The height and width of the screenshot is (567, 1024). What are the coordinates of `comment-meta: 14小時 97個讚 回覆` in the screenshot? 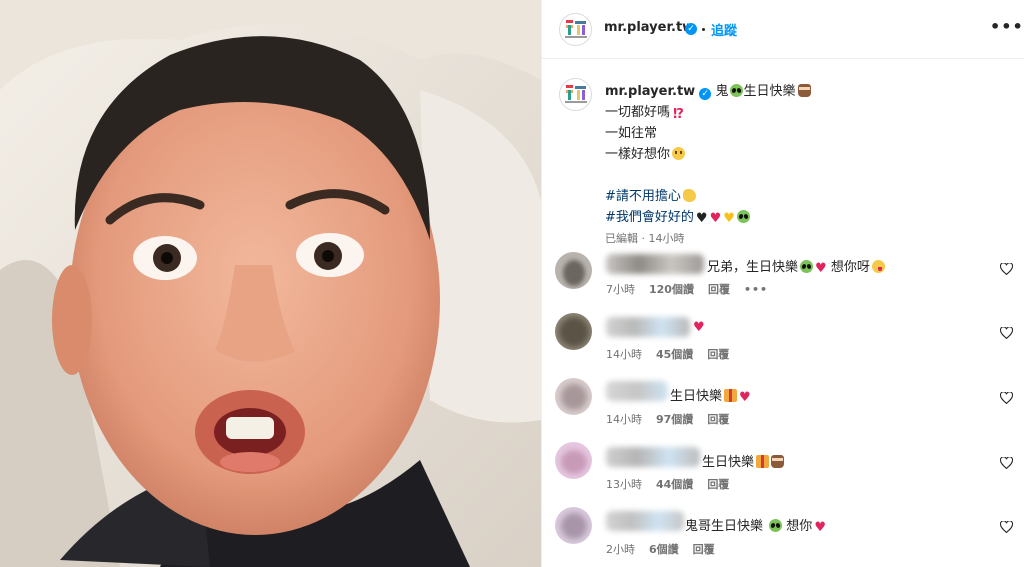 It's located at (674, 419).